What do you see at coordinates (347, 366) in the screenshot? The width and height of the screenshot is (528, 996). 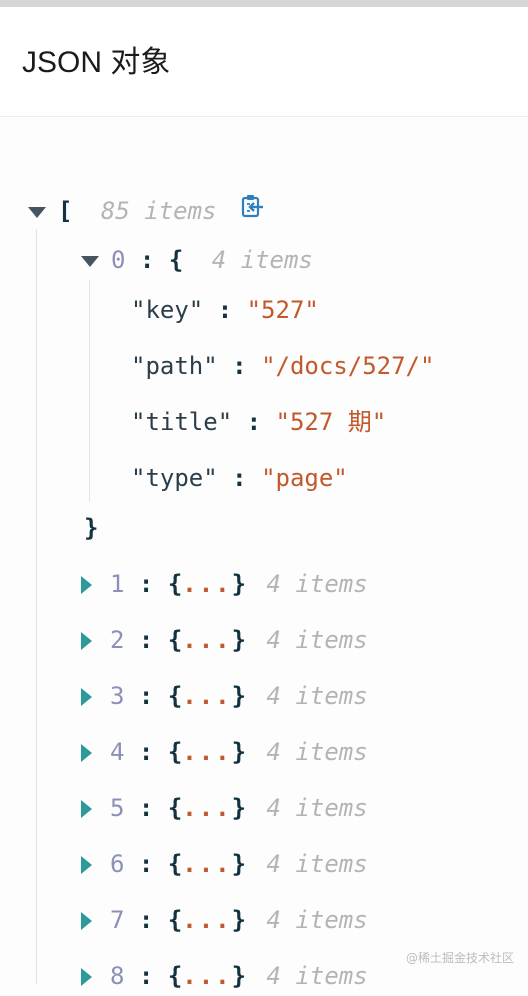 I see `field-value: "/docs/527/"` at bounding box center [347, 366].